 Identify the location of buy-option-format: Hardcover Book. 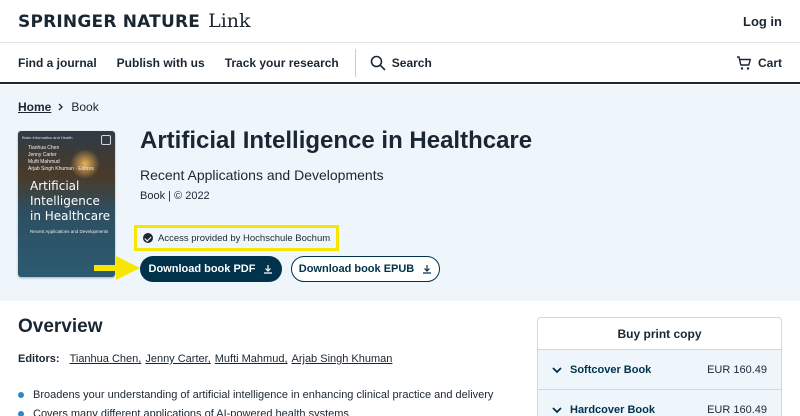
(612, 409).